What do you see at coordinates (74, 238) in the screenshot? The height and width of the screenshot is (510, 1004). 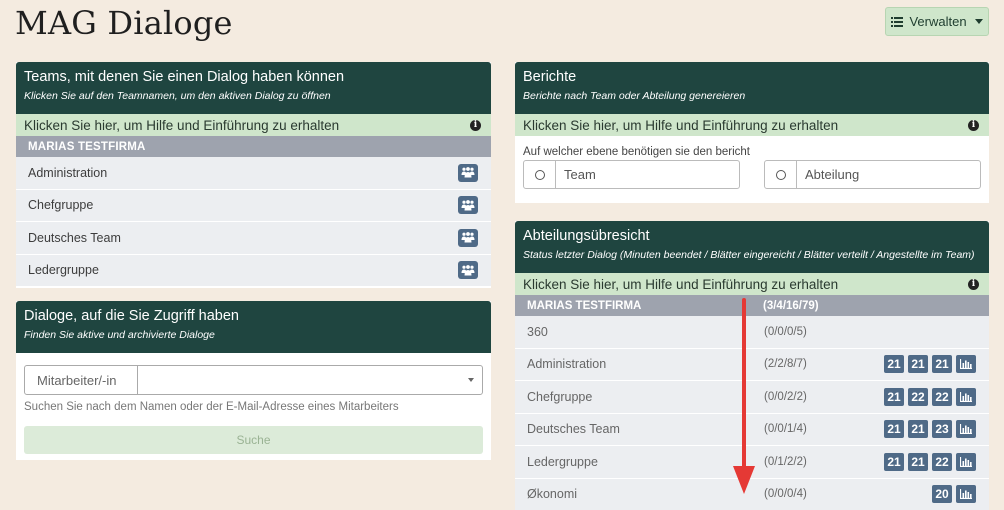 I see `team-name: Deutsches Team` at bounding box center [74, 238].